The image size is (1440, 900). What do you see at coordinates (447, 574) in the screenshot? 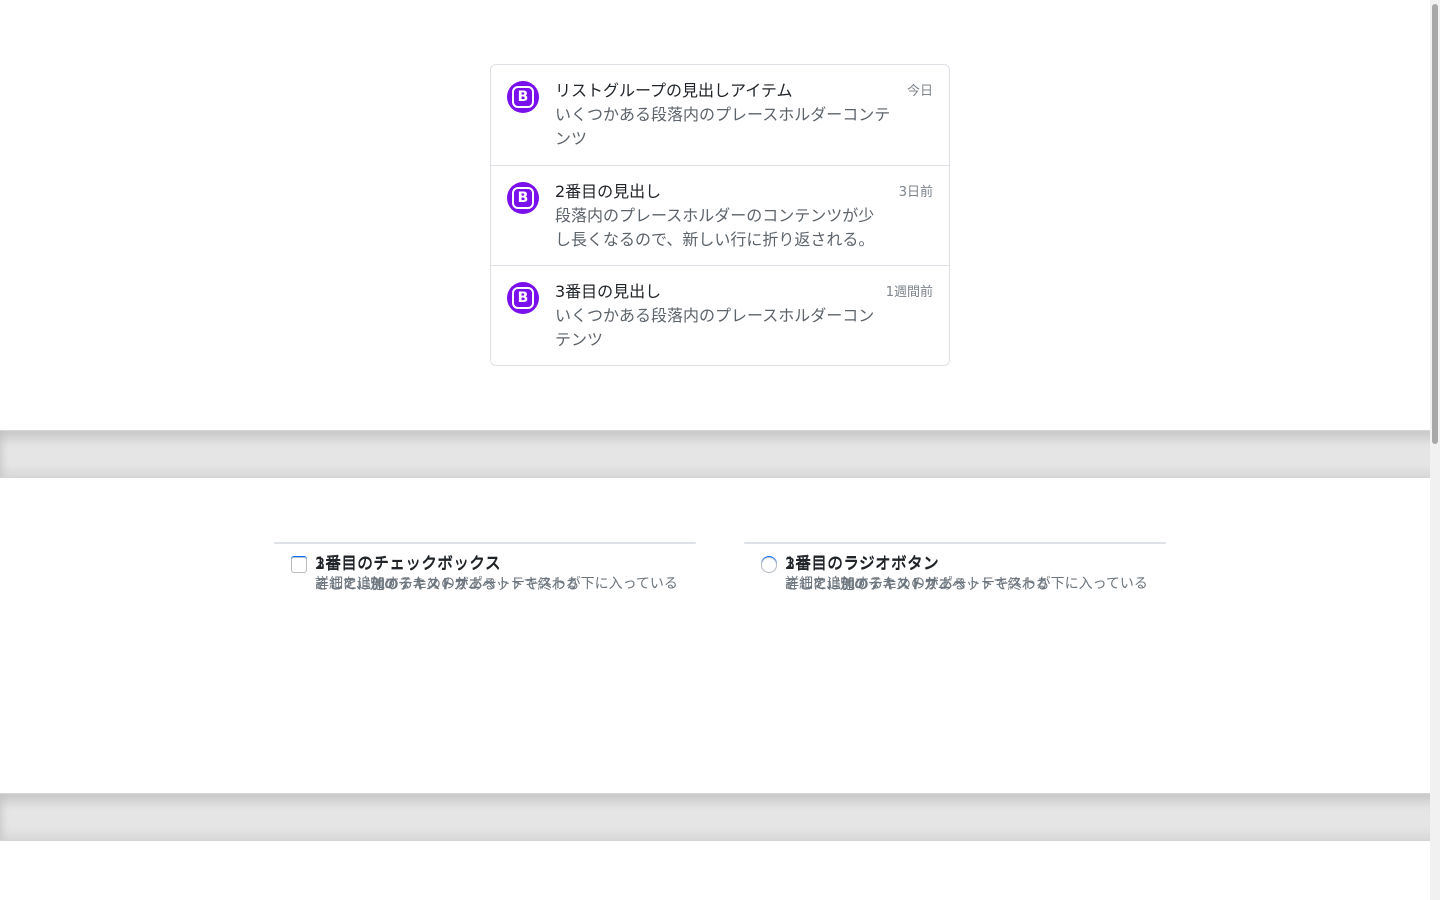
I see `checkbox-text: 3番目のチェックボックス そして、別のテキストスニペットで終わる` at bounding box center [447, 574].